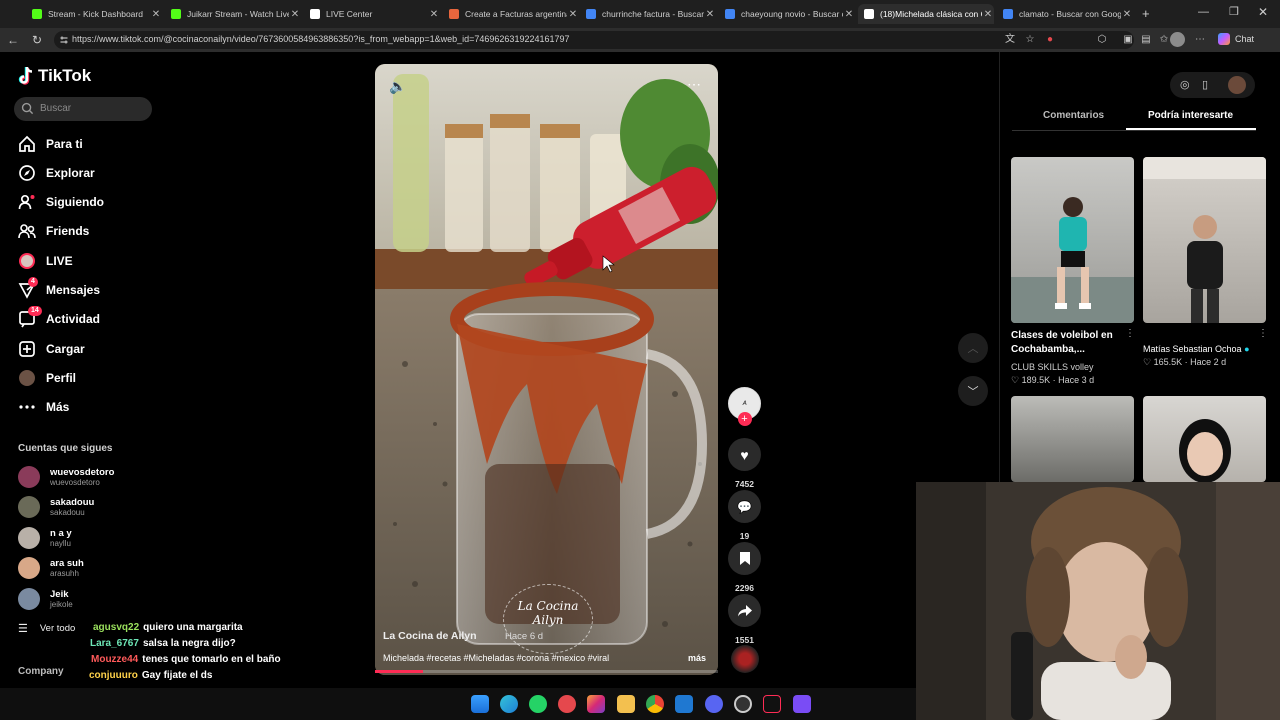 The width and height of the screenshot is (1280, 720). I want to click on close-window-icon: ✕, so click(1263, 12).